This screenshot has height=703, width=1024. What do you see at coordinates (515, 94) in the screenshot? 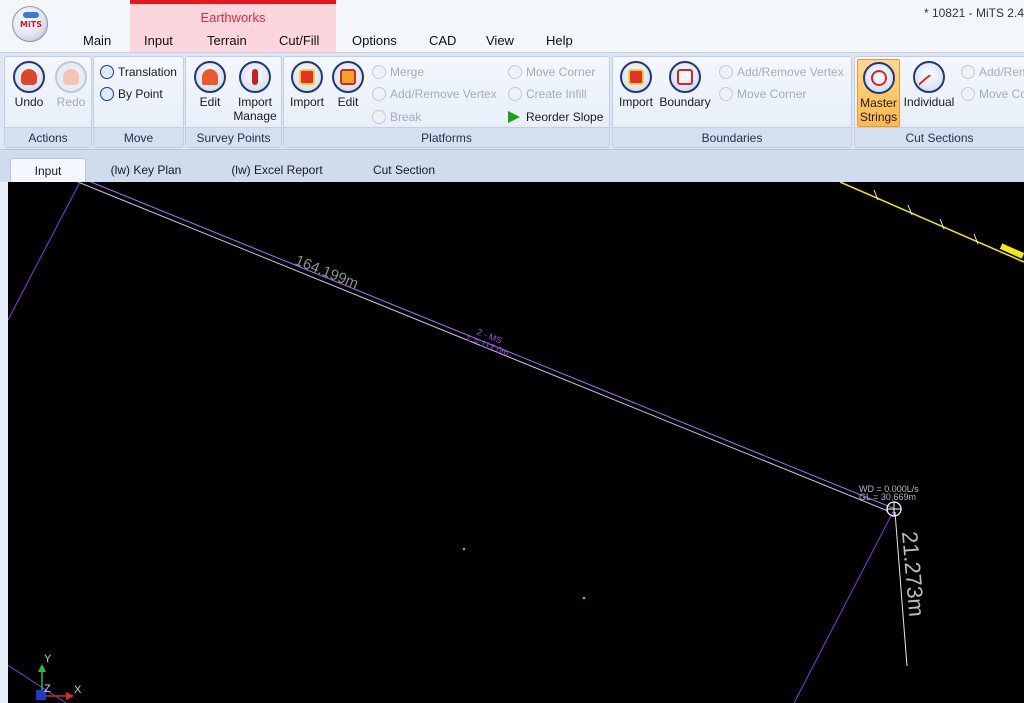
I see `create-infill-icon` at bounding box center [515, 94].